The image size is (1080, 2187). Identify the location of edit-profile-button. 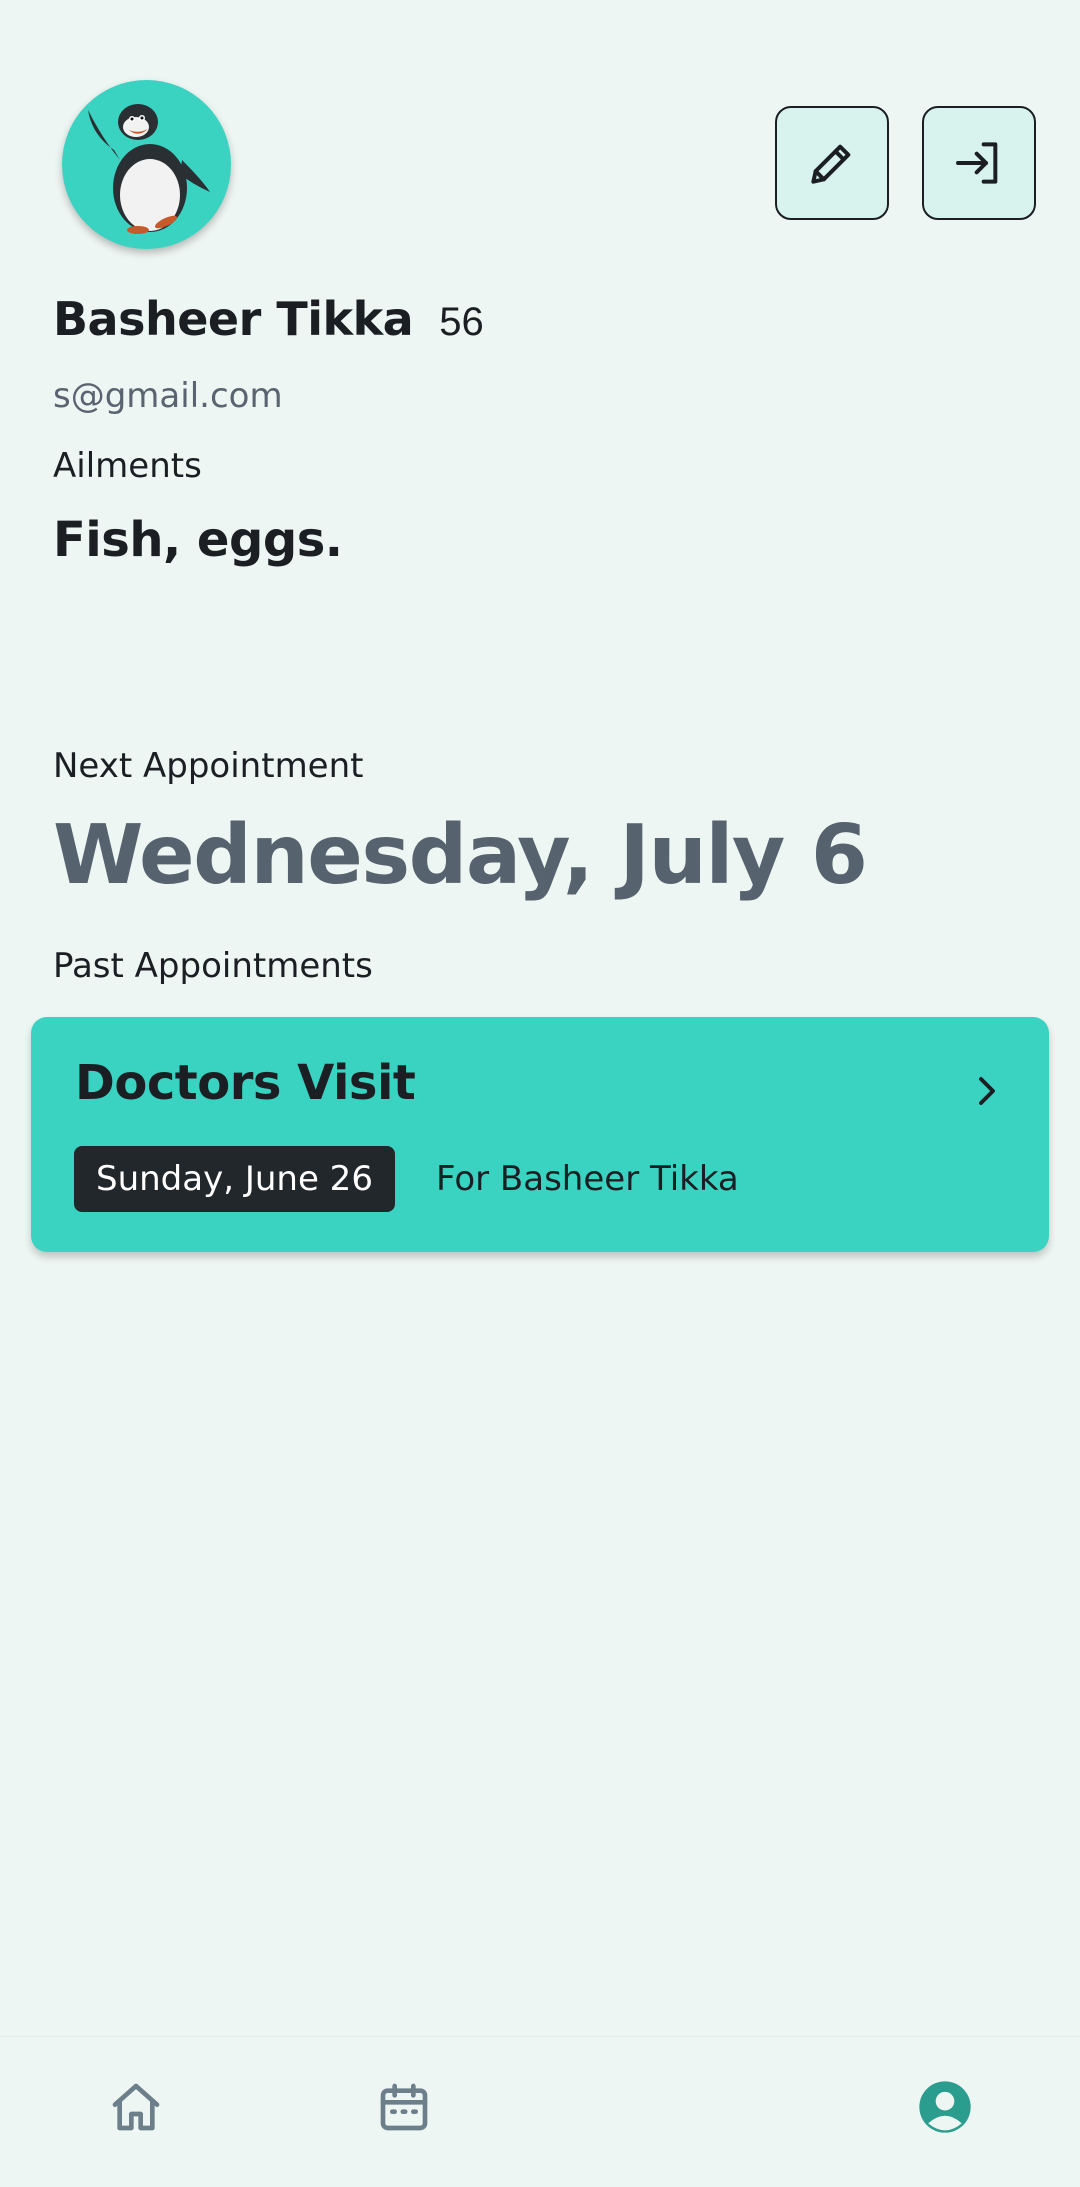
(832, 163).